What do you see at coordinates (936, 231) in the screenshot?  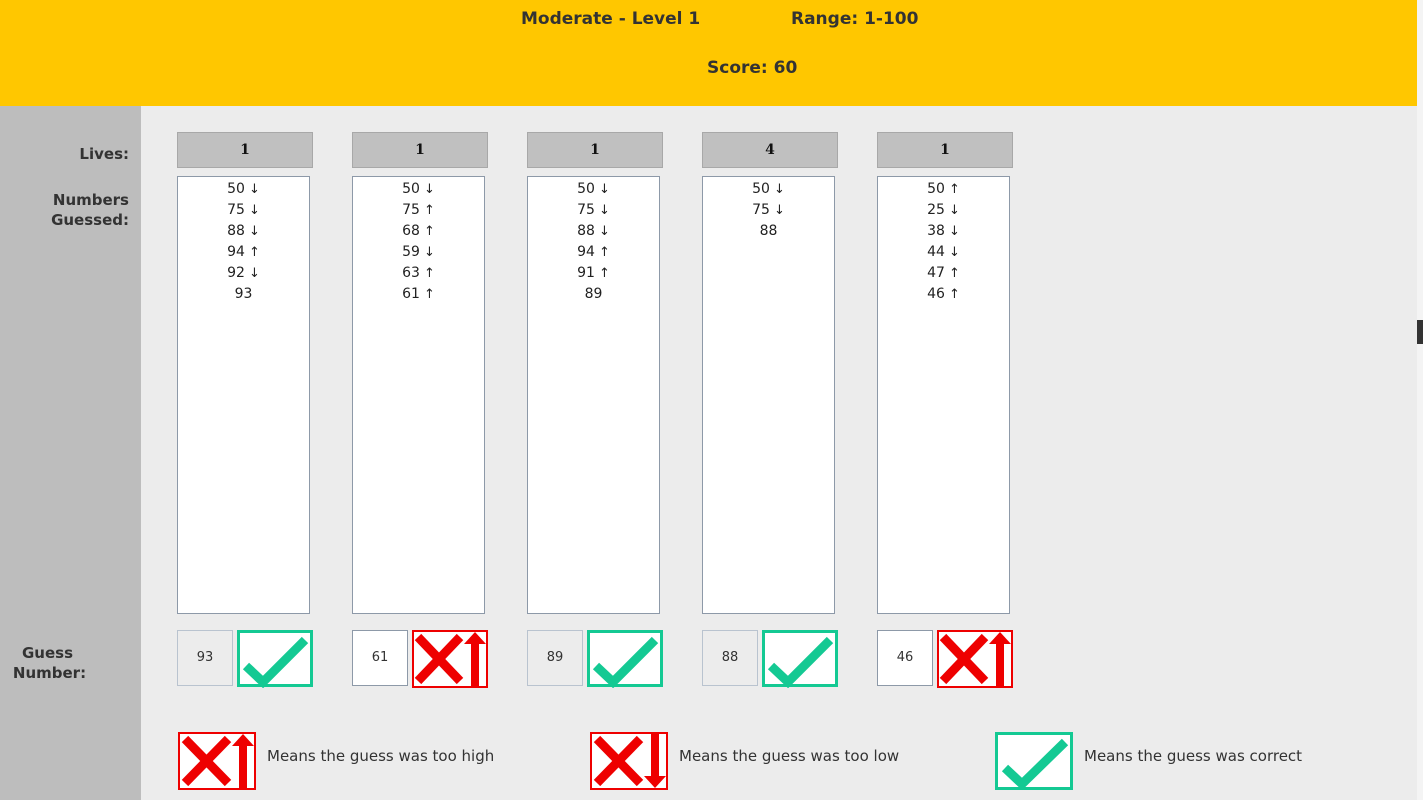 I see `guess-value: 38` at bounding box center [936, 231].